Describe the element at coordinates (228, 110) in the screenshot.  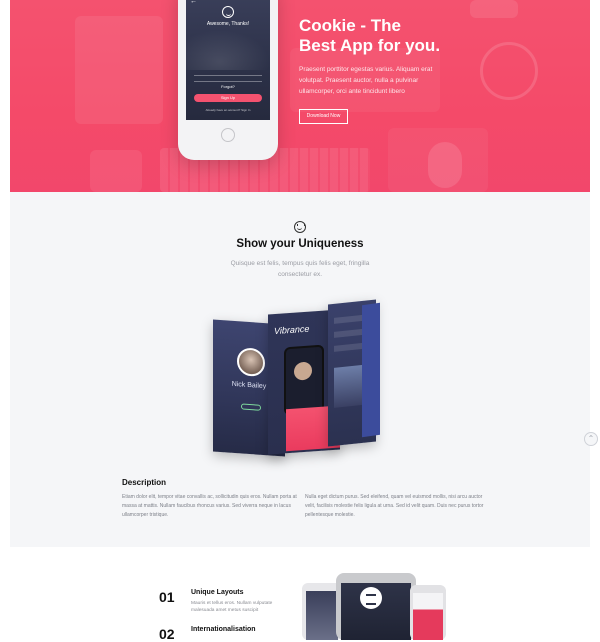
I see `phone-signin-line: Already have an account? Sign In` at that location.